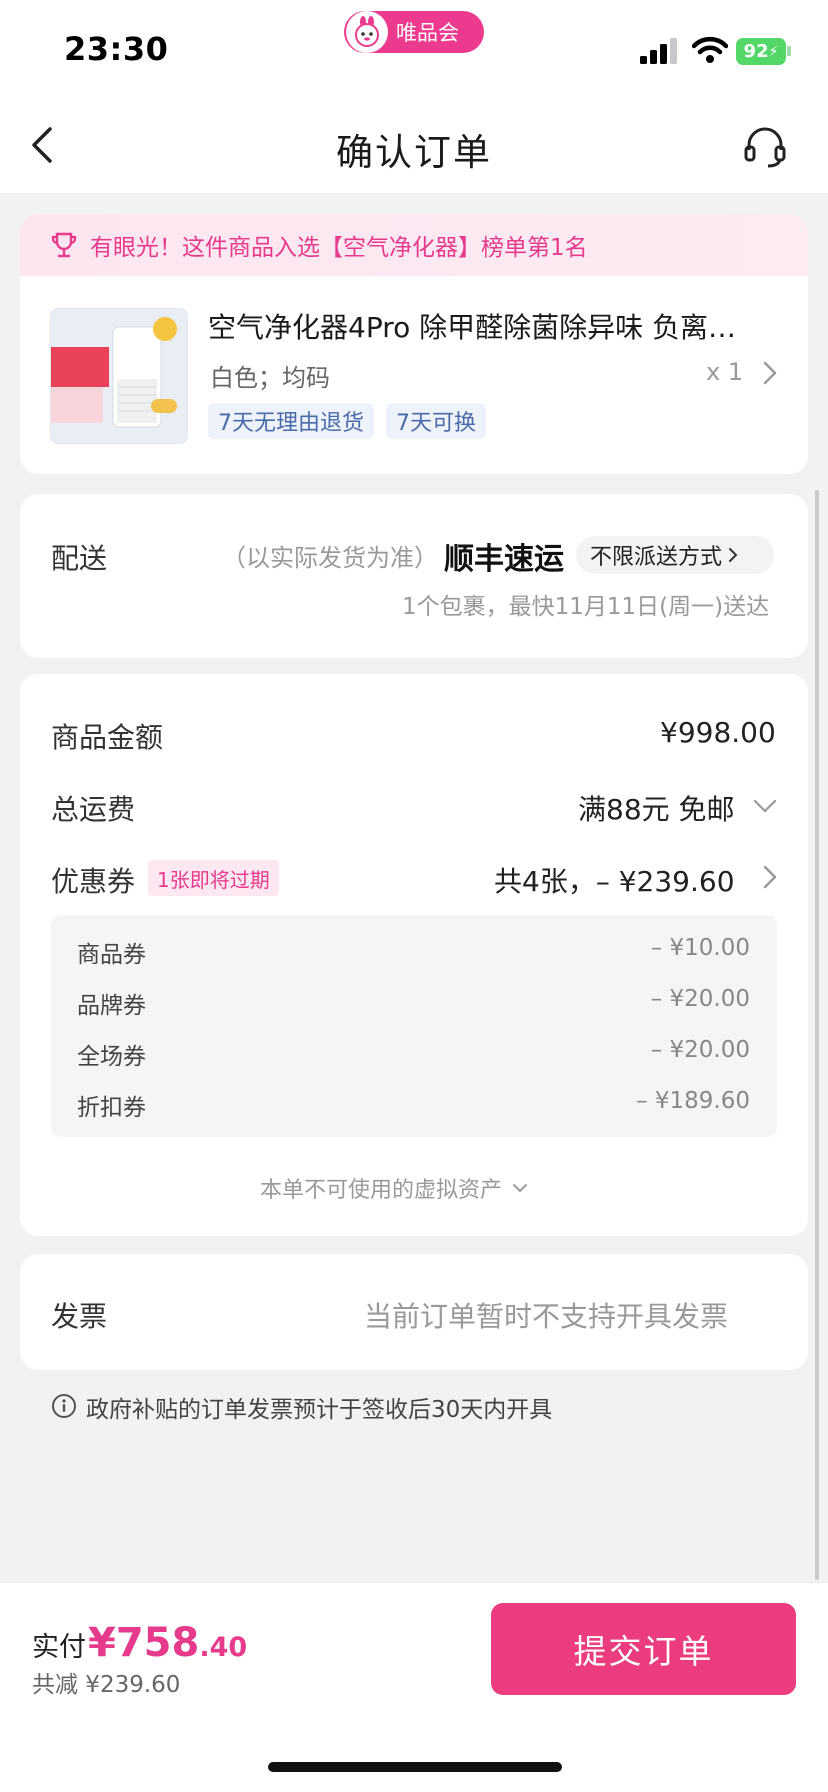 Image resolution: width=828 pixels, height=1792 pixels. What do you see at coordinates (64, 245) in the screenshot?
I see `trophy-icon` at bounding box center [64, 245].